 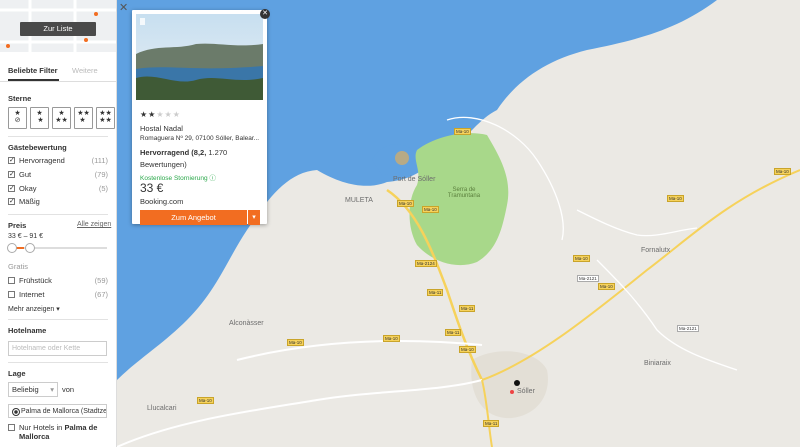 I want to click on place-label: Llucalcari, so click(x=162, y=408).